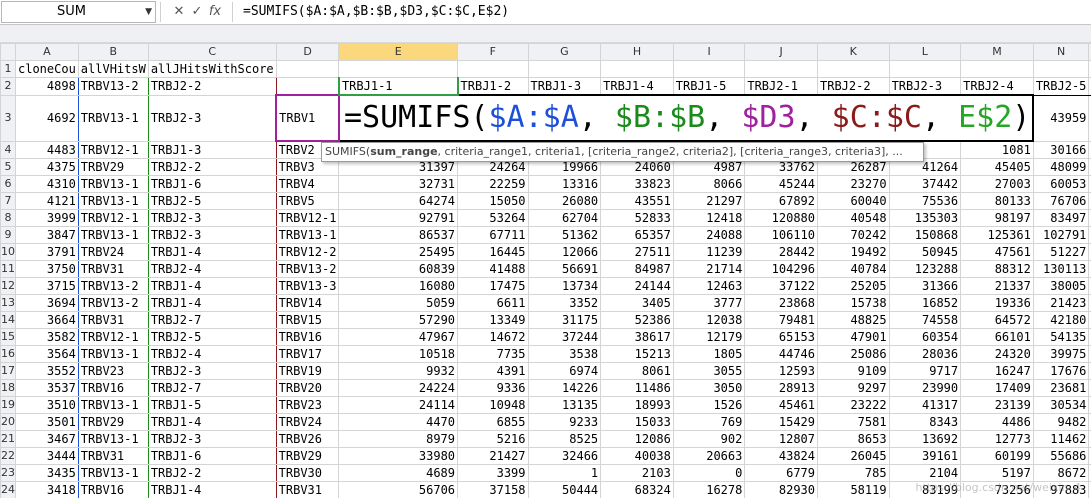 The image size is (1091, 498). Describe the element at coordinates (564, 218) in the screenshot. I see `cell: 62704` at that location.